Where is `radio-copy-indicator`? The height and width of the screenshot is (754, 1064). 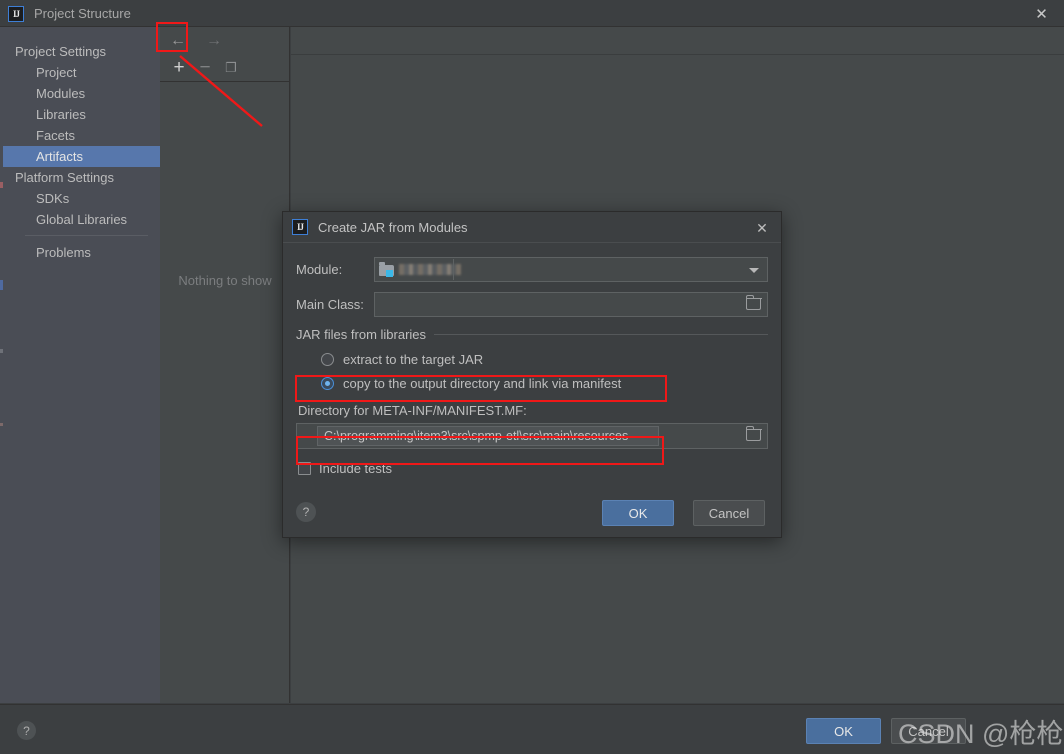 radio-copy-indicator is located at coordinates (327, 383).